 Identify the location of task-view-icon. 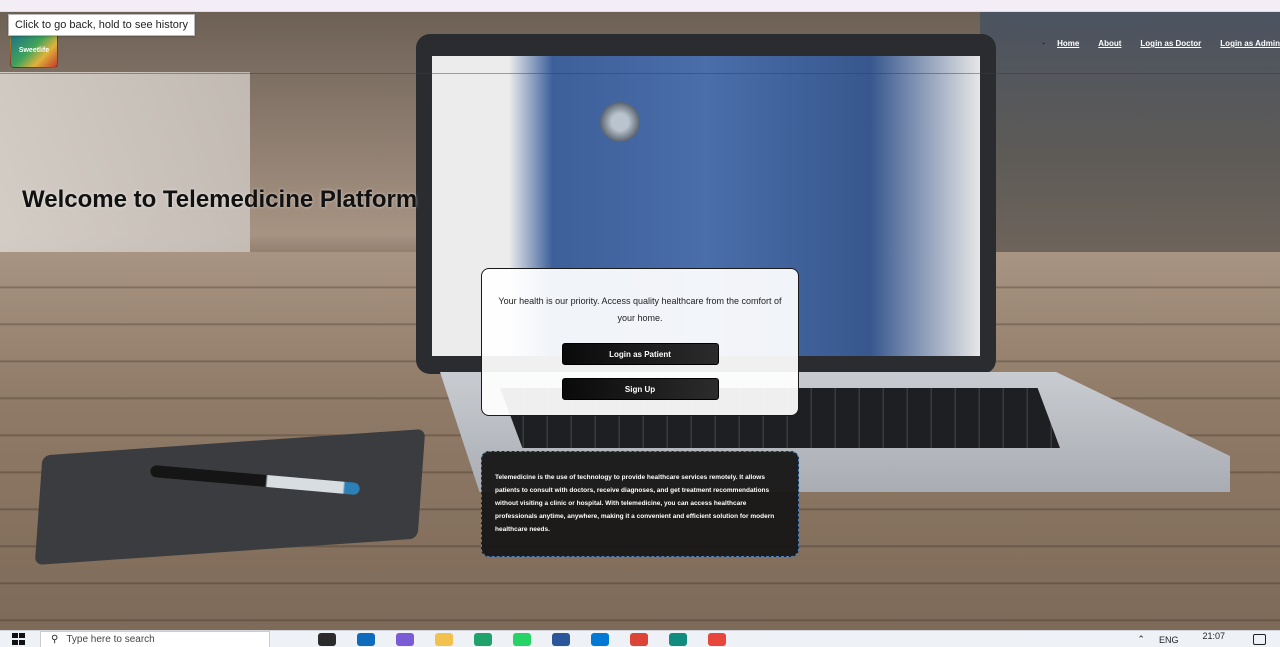
(327, 639).